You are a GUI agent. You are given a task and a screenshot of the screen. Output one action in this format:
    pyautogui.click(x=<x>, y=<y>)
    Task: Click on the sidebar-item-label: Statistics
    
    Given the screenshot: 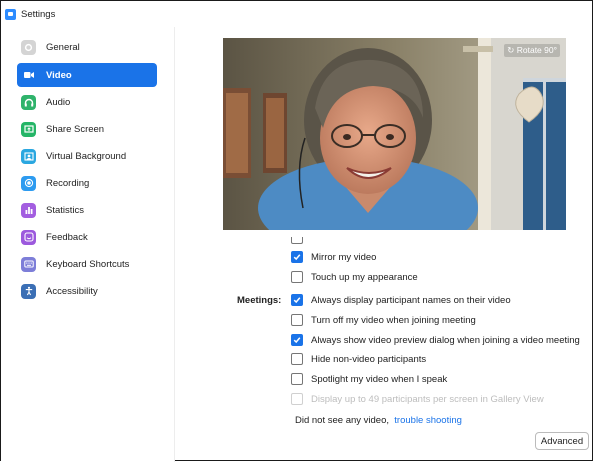 What is the action you would take?
    pyautogui.click(x=65, y=210)
    